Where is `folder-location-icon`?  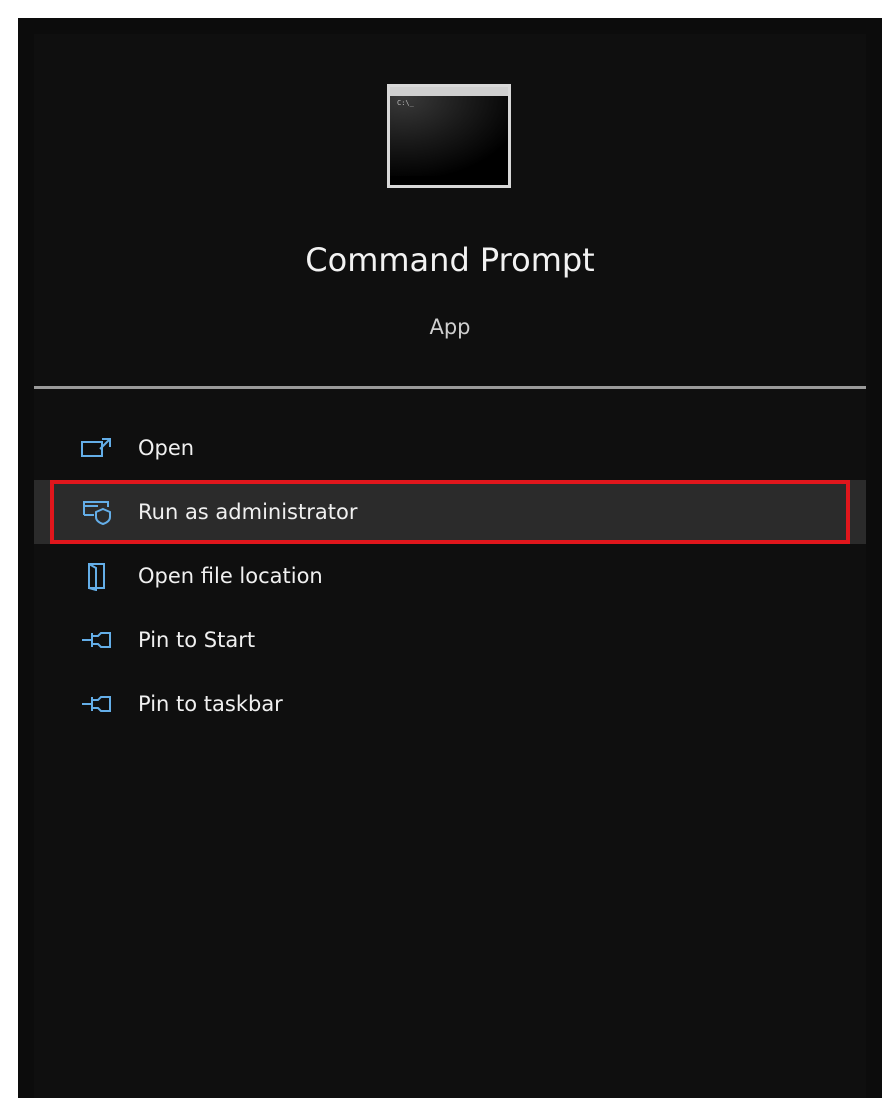 folder-location-icon is located at coordinates (97, 576).